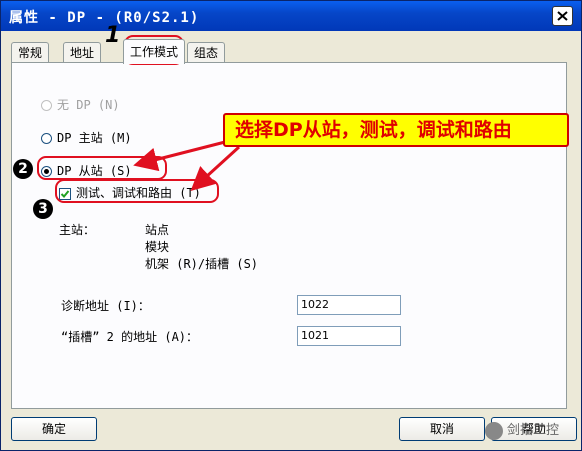 The width and height of the screenshot is (582, 451). What do you see at coordinates (181, 155) in the screenshot?
I see `arrow-to-dp-slave` at bounding box center [181, 155].